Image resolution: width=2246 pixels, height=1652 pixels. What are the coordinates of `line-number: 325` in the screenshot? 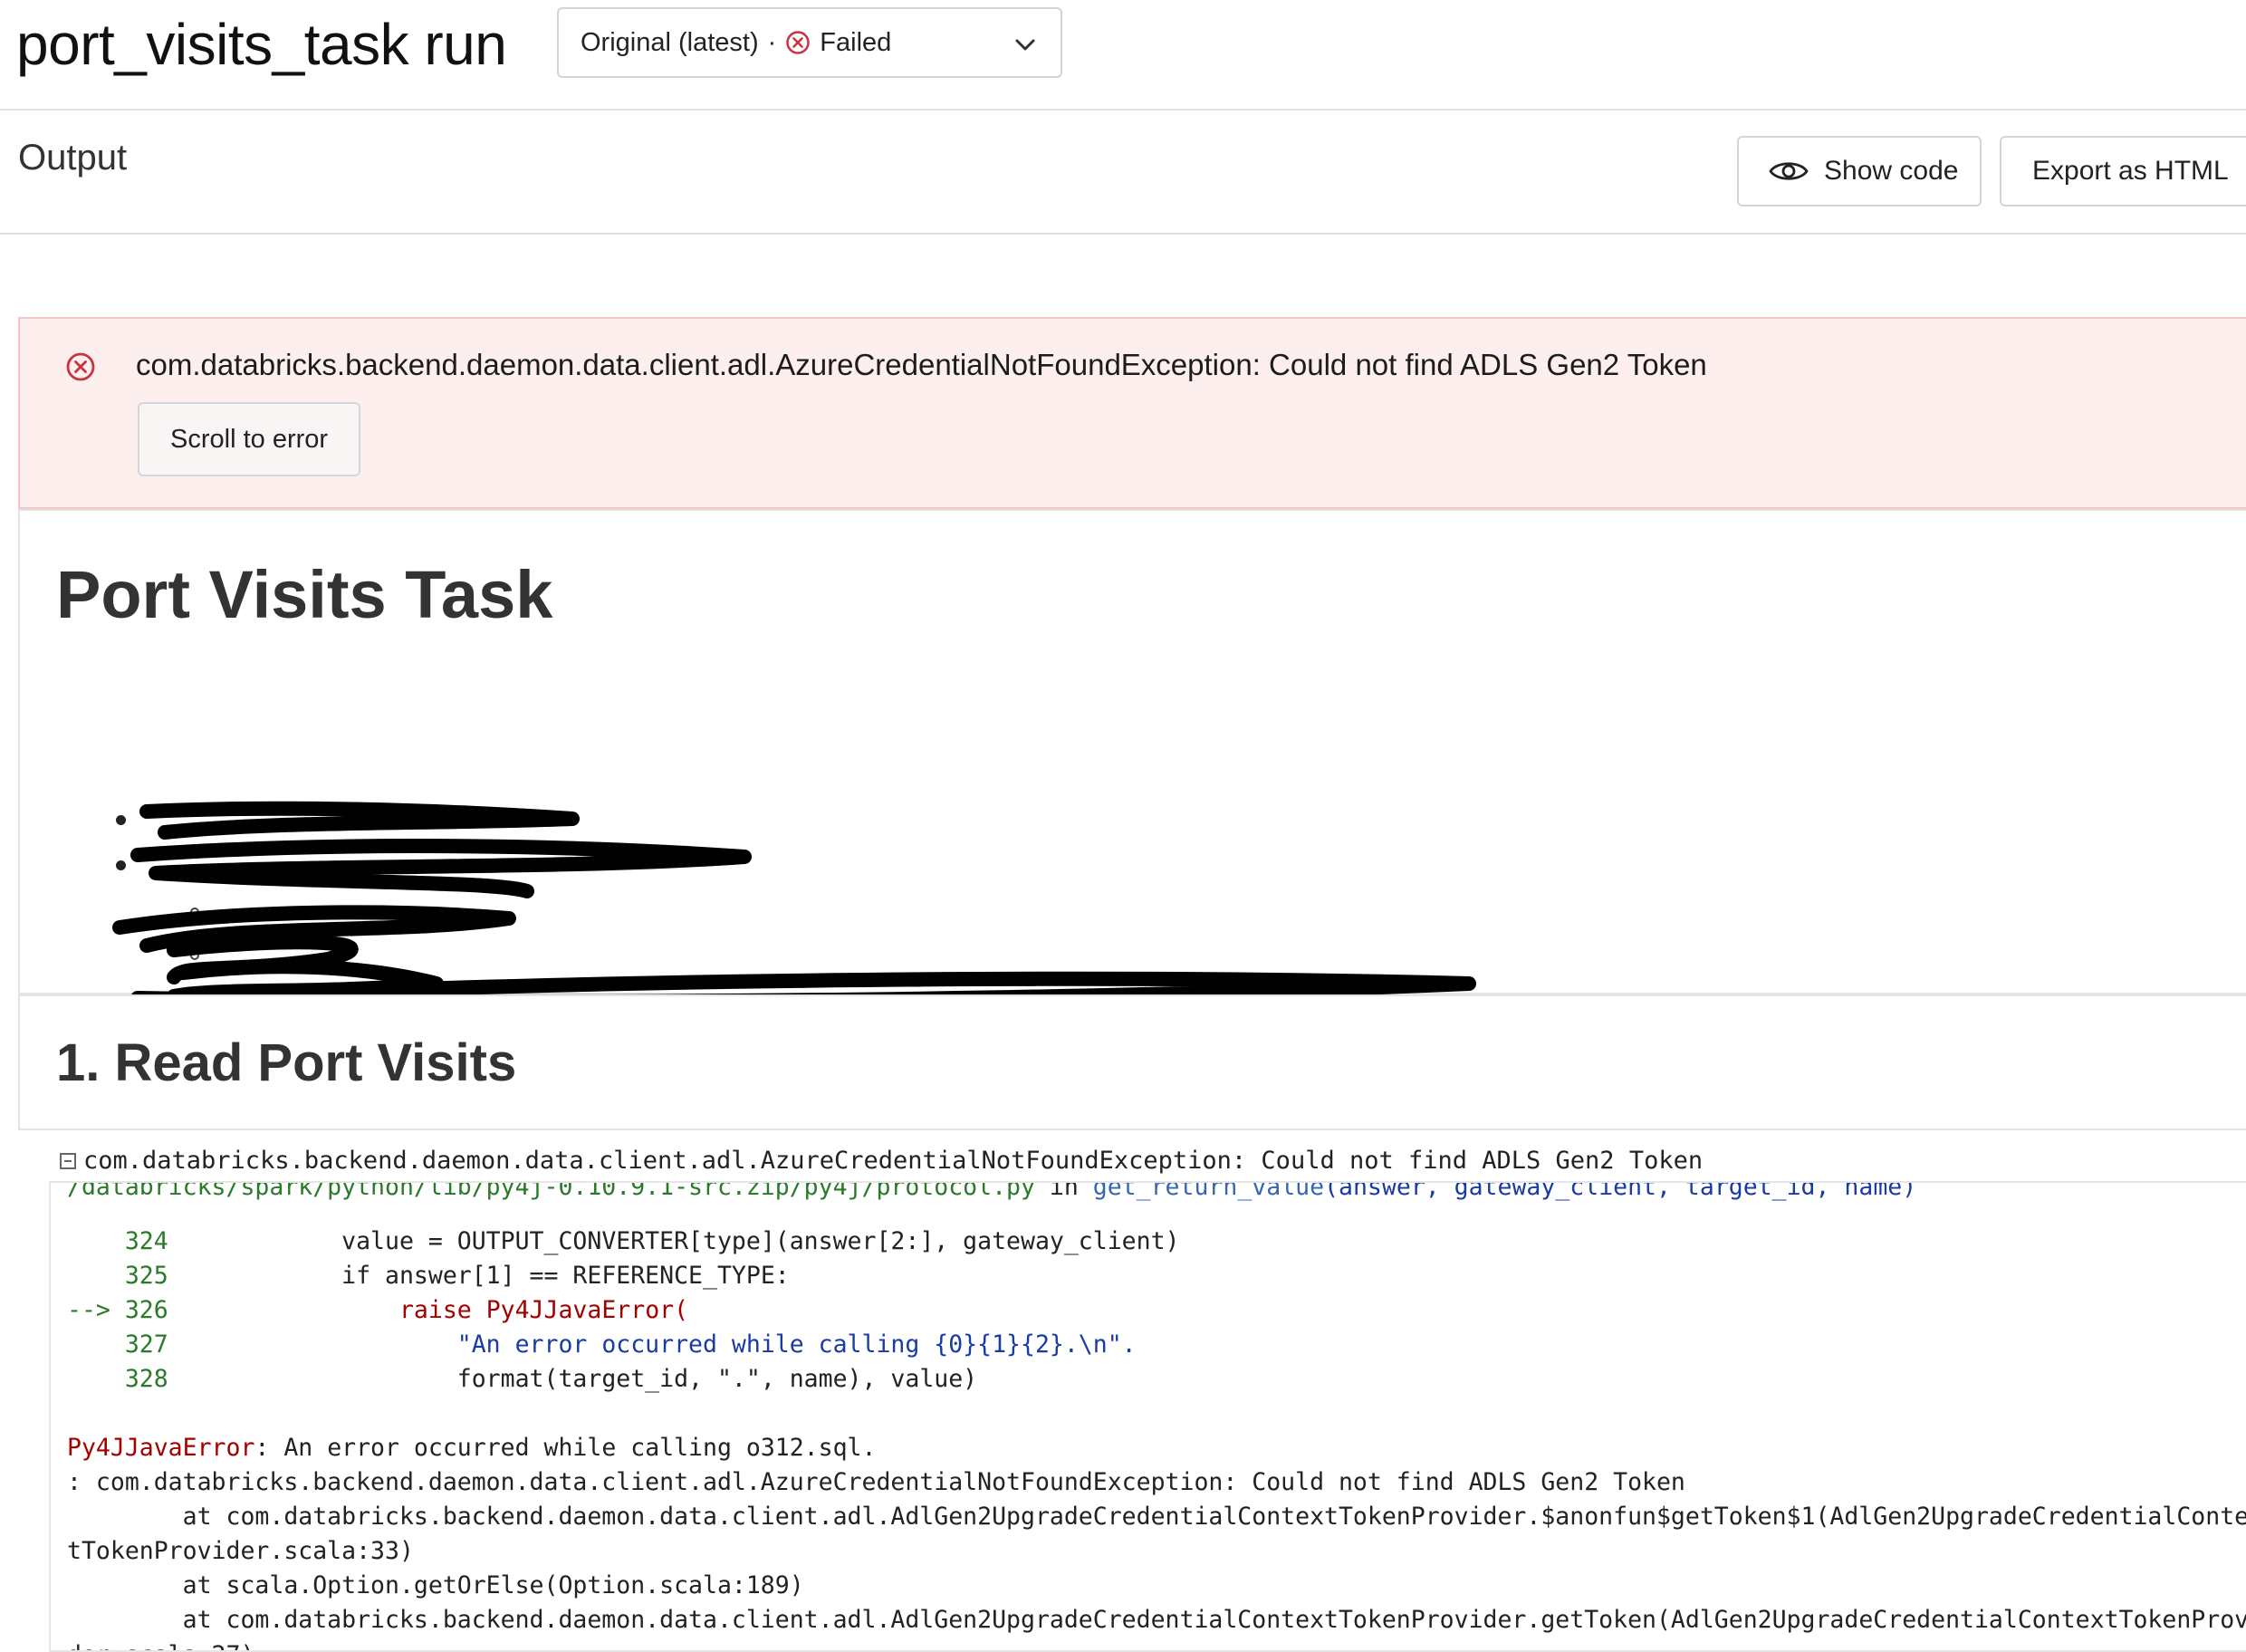 It's located at (117, 1276).